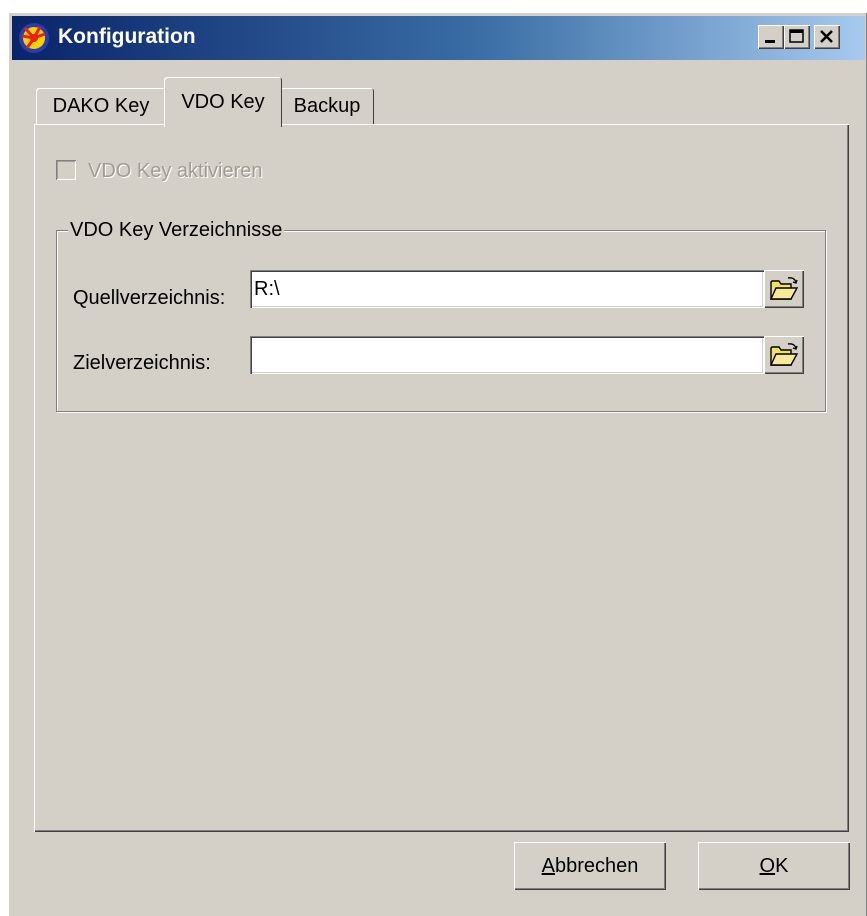  What do you see at coordinates (782, 865) in the screenshot?
I see `button-label: K` at bounding box center [782, 865].